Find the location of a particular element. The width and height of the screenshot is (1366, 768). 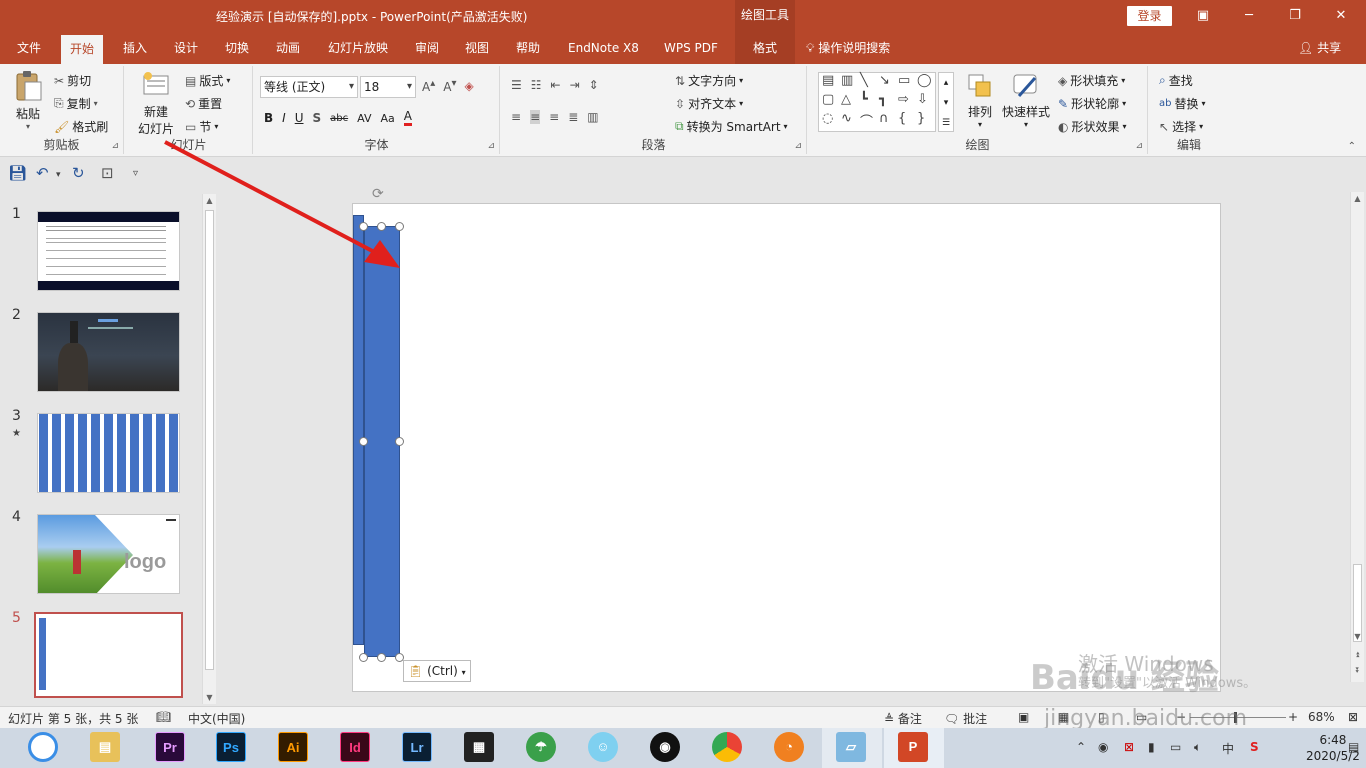

shapes-gallery: ▤ ▥ ╲ ↘ ▭ ◯ ▢ △ ┗ ┓ ⇨ ⇩ ◌ ∿ ⌒ ∩ { } is located at coordinates (877, 102).